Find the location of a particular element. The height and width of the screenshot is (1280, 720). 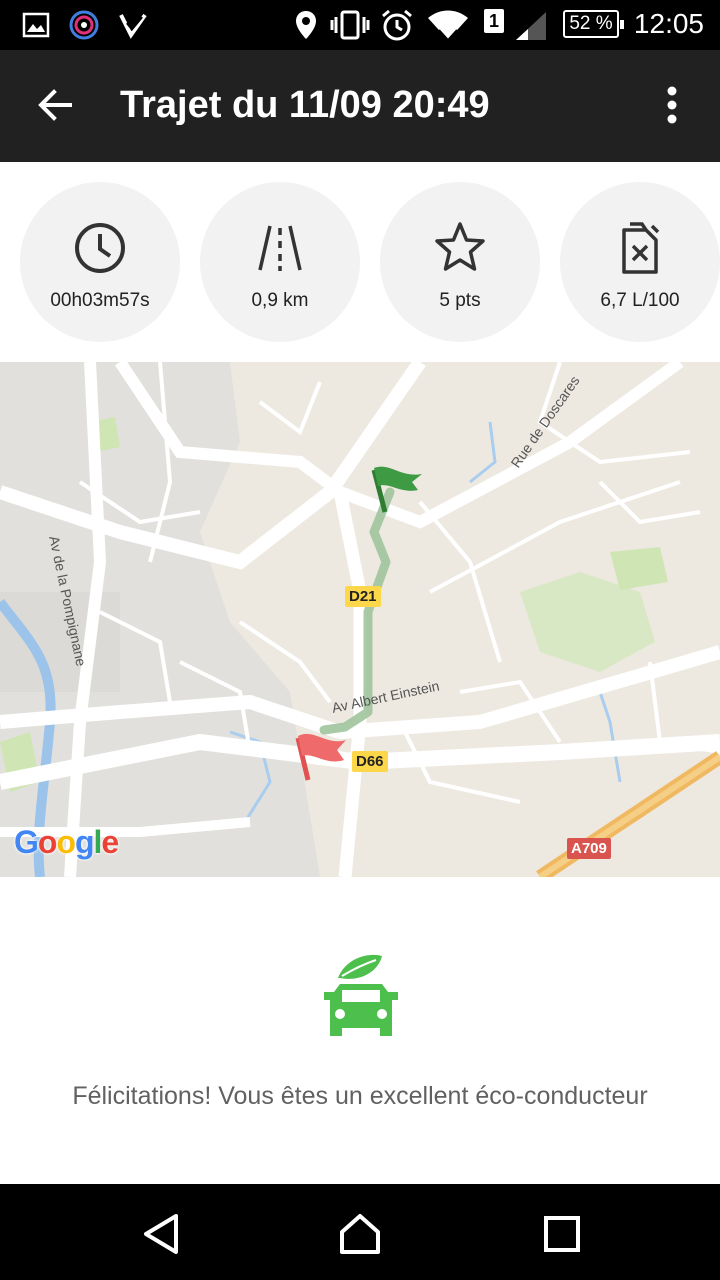

status-time: 12:05 is located at coordinates (668, 23).